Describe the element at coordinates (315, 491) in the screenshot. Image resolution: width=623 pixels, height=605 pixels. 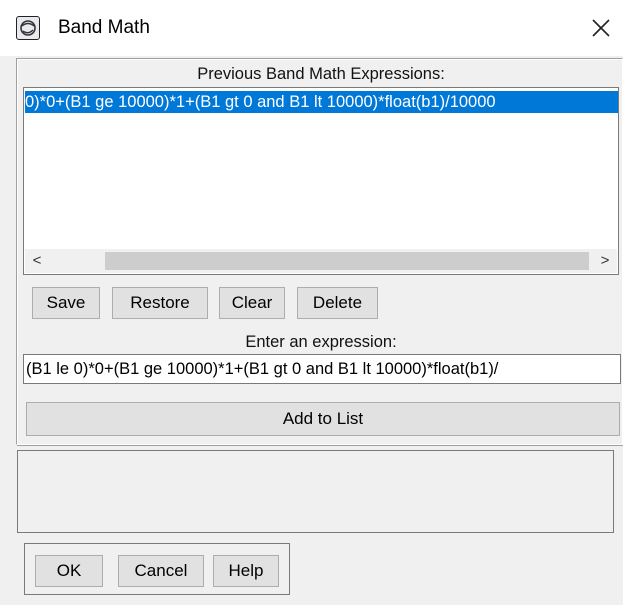
I see `message-area` at that location.